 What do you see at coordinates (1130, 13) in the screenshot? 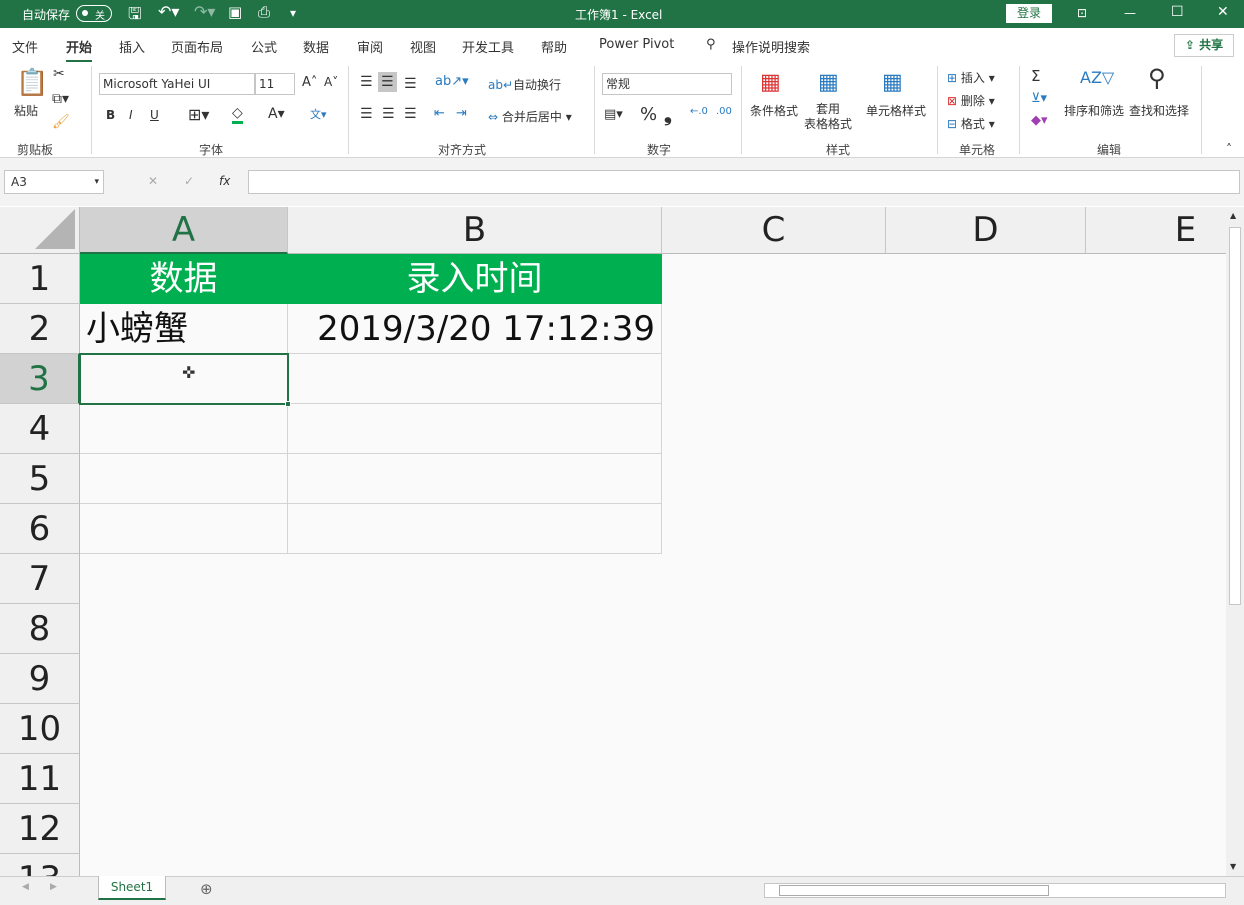
I see `minimize-button: —` at bounding box center [1130, 13].